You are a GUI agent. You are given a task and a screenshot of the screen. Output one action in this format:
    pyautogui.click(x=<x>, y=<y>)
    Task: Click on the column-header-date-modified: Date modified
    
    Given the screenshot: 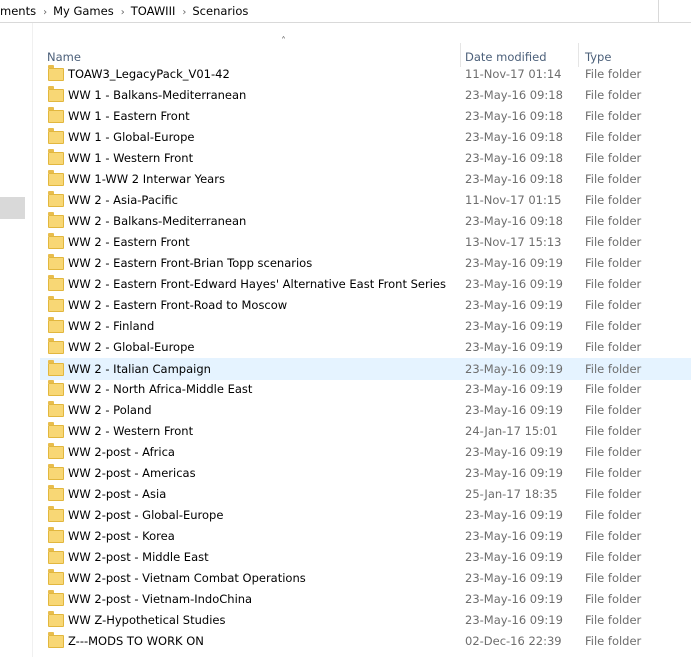 What is the action you would take?
    pyautogui.click(x=506, y=57)
    